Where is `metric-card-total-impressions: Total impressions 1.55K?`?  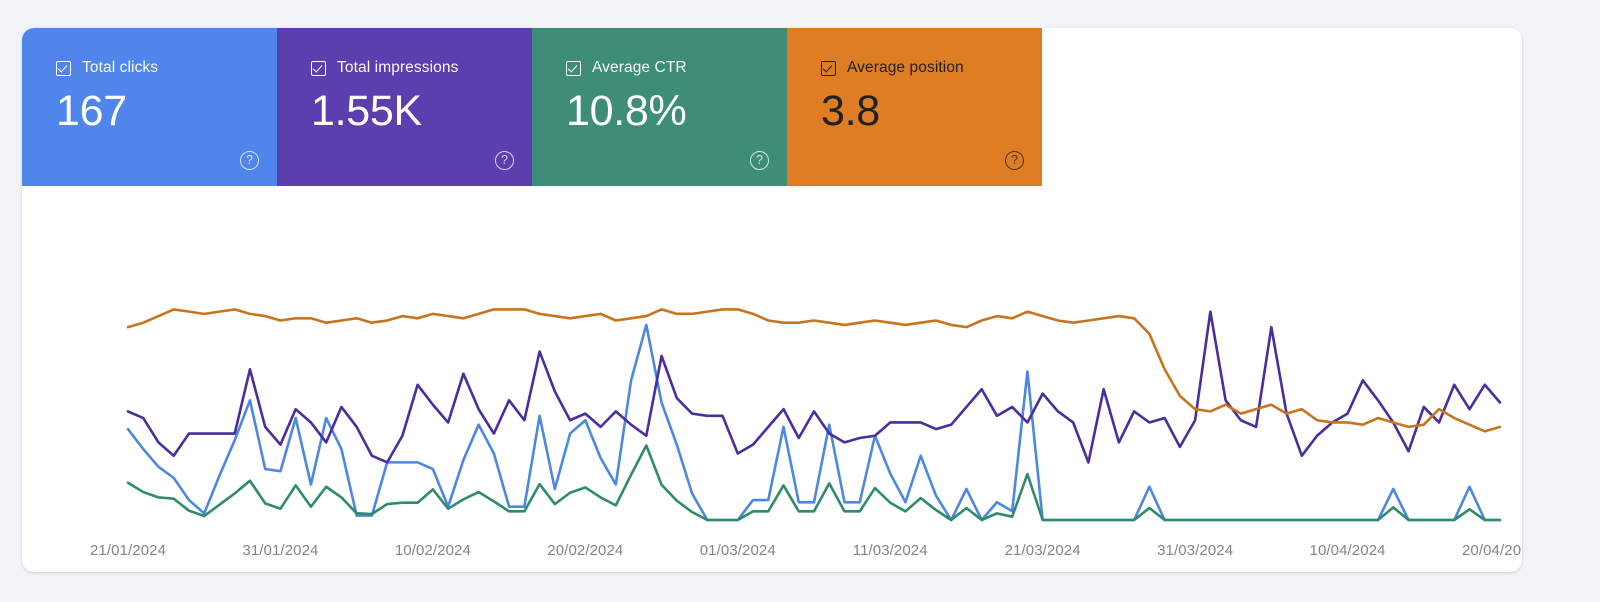
metric-card-total-impressions: Total impressions 1.55K? is located at coordinates (404, 107).